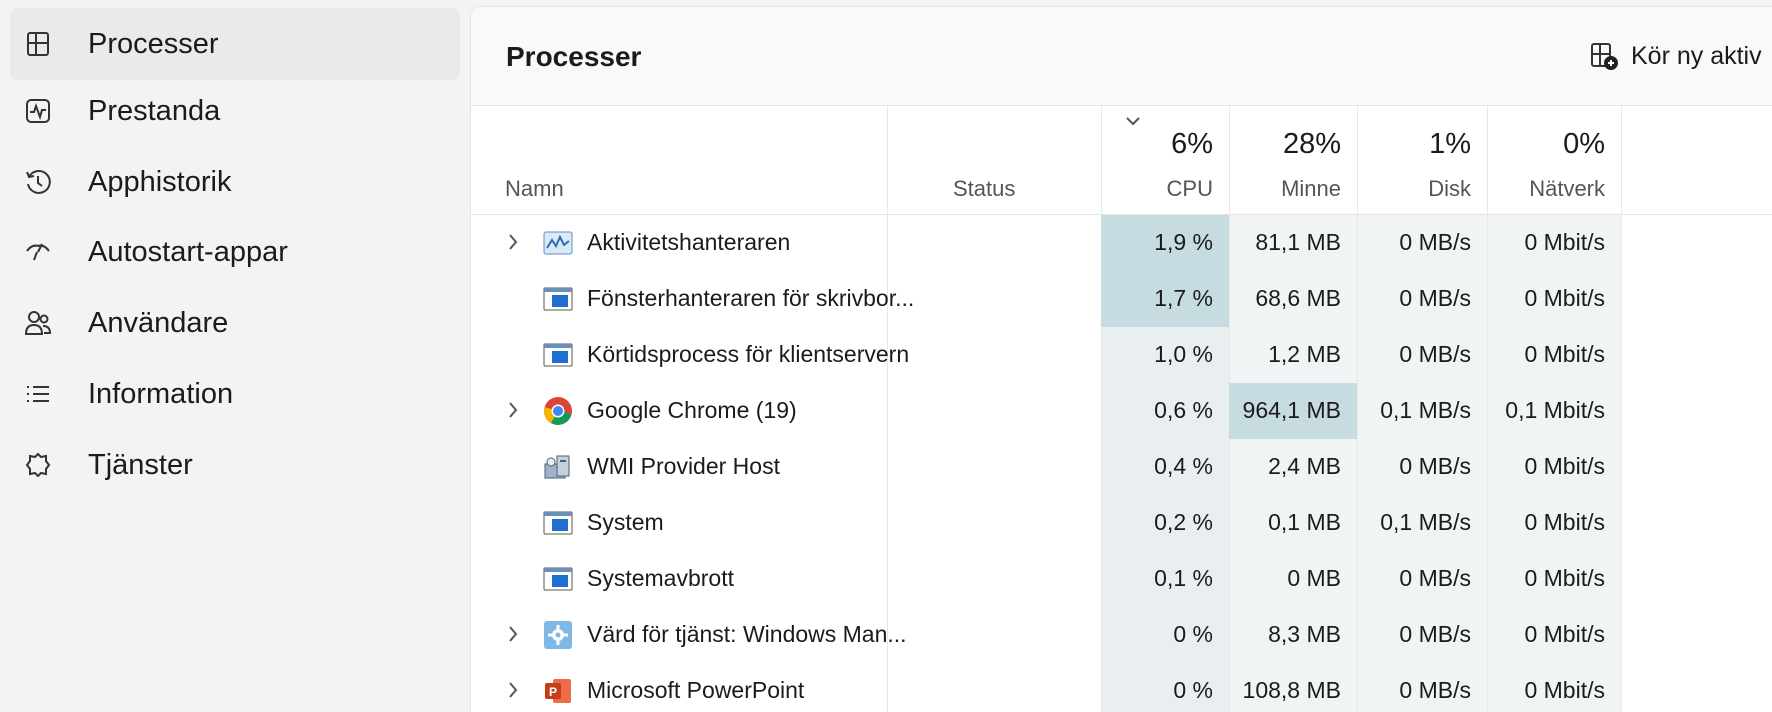  Describe the element at coordinates (1422, 160) in the screenshot. I see `column-header-disk: 1% Disk` at that location.